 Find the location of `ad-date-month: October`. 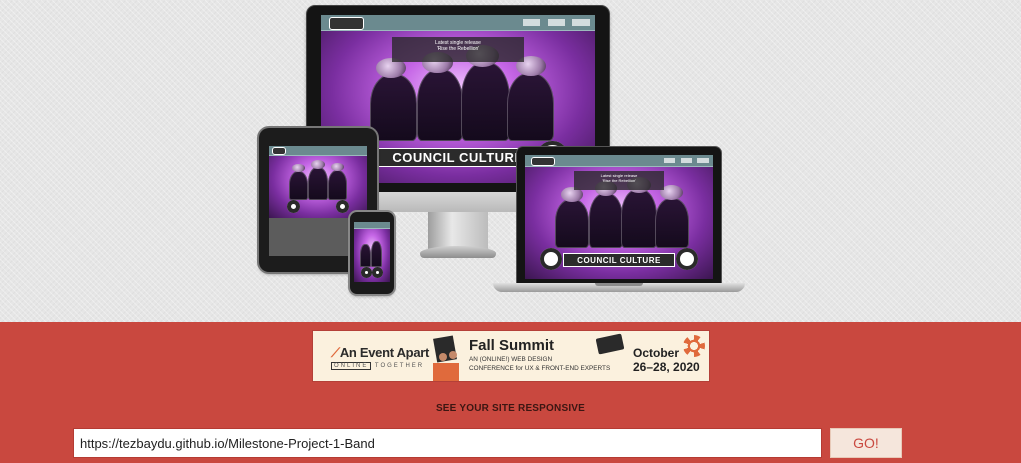

ad-date-month: October is located at coordinates (656, 353).